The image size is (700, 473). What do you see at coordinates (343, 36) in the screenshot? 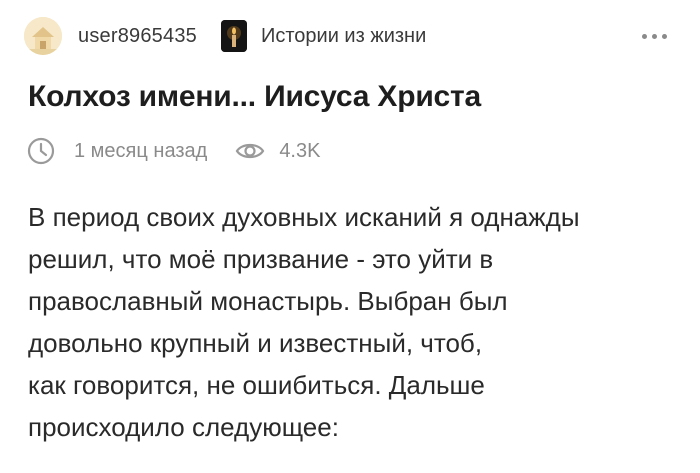
I see `community-name: Истории из жизни` at bounding box center [343, 36].